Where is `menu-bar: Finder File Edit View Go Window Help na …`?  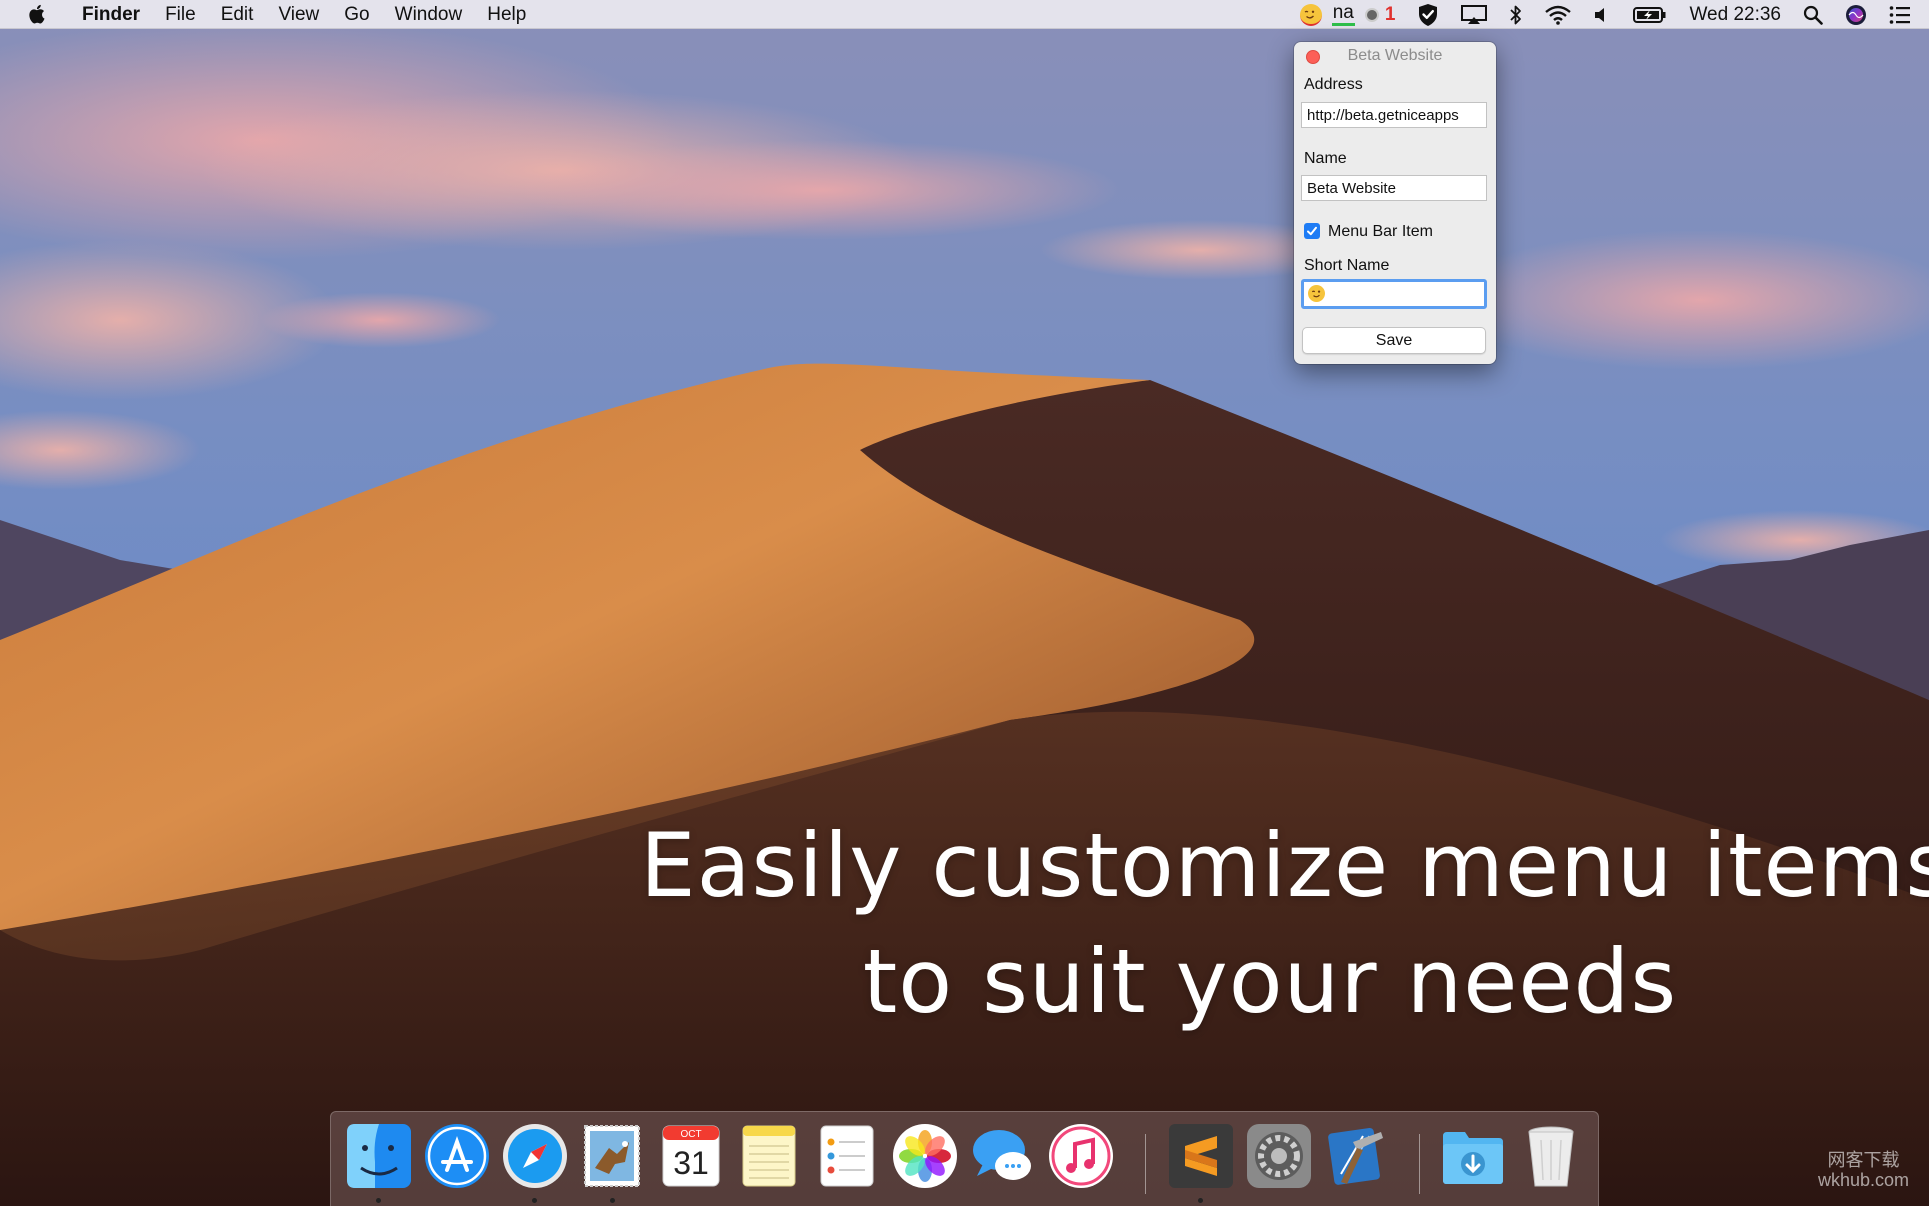 menu-bar: Finder File Edit View Go Window Help na … is located at coordinates (964, 14).